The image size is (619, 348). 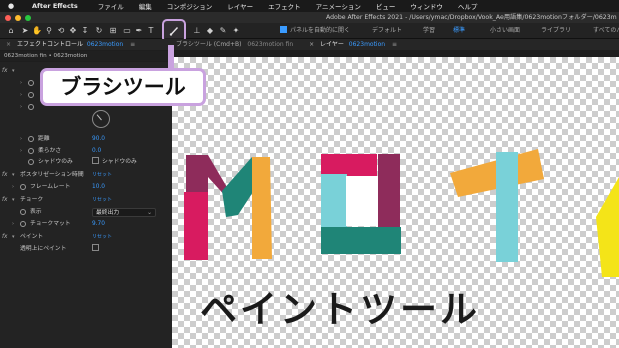 I want to click on app-menu: After Effects, so click(x=55, y=6).